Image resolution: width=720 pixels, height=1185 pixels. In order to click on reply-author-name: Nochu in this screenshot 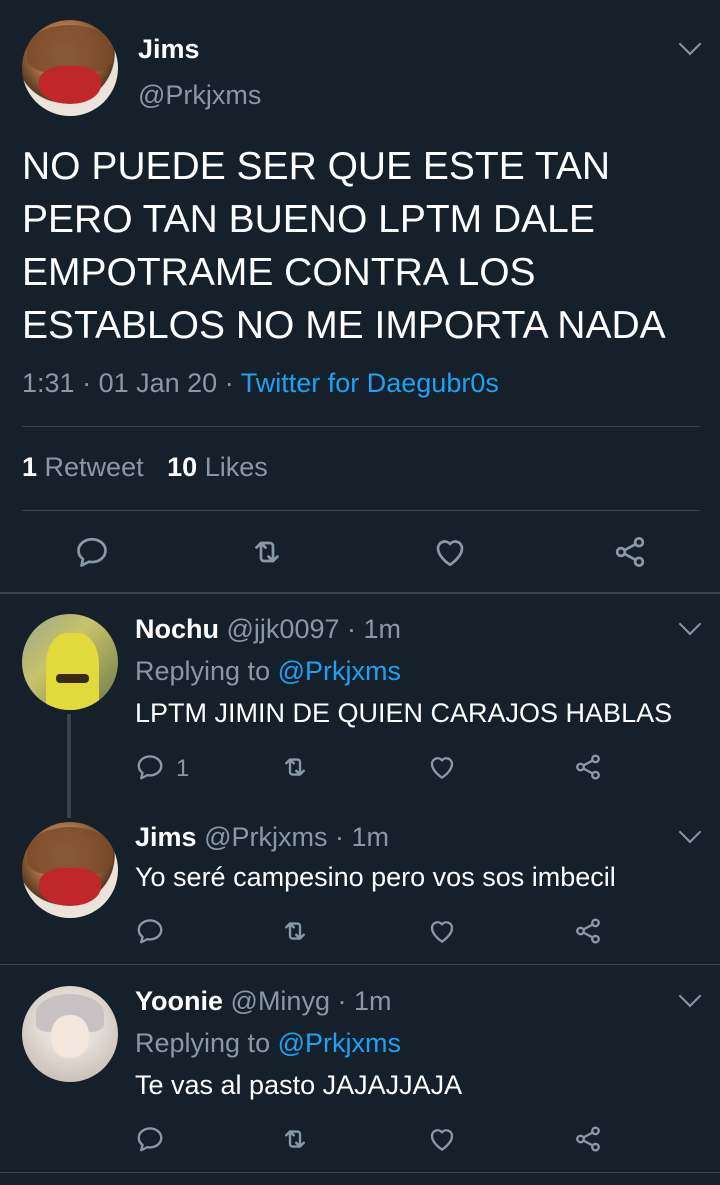, I will do `click(177, 629)`.